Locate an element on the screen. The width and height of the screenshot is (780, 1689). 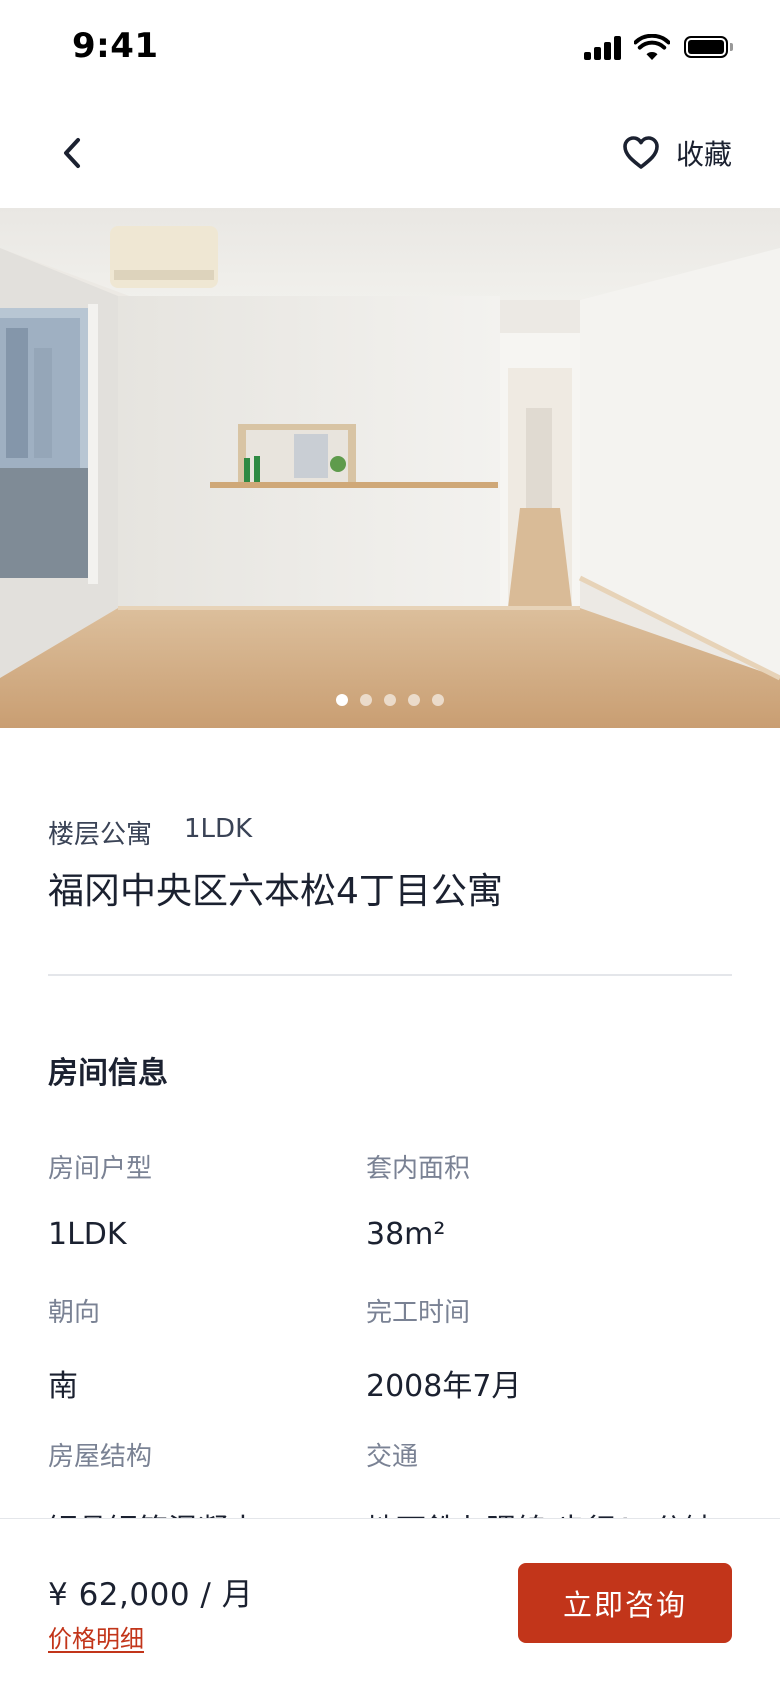
status-time: 9:41 is located at coordinates (115, 46).